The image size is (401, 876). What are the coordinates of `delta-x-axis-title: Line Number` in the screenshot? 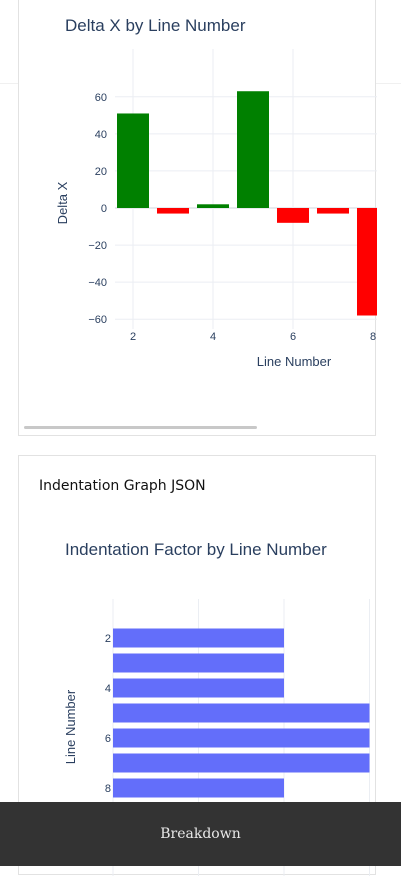 It's located at (294, 361).